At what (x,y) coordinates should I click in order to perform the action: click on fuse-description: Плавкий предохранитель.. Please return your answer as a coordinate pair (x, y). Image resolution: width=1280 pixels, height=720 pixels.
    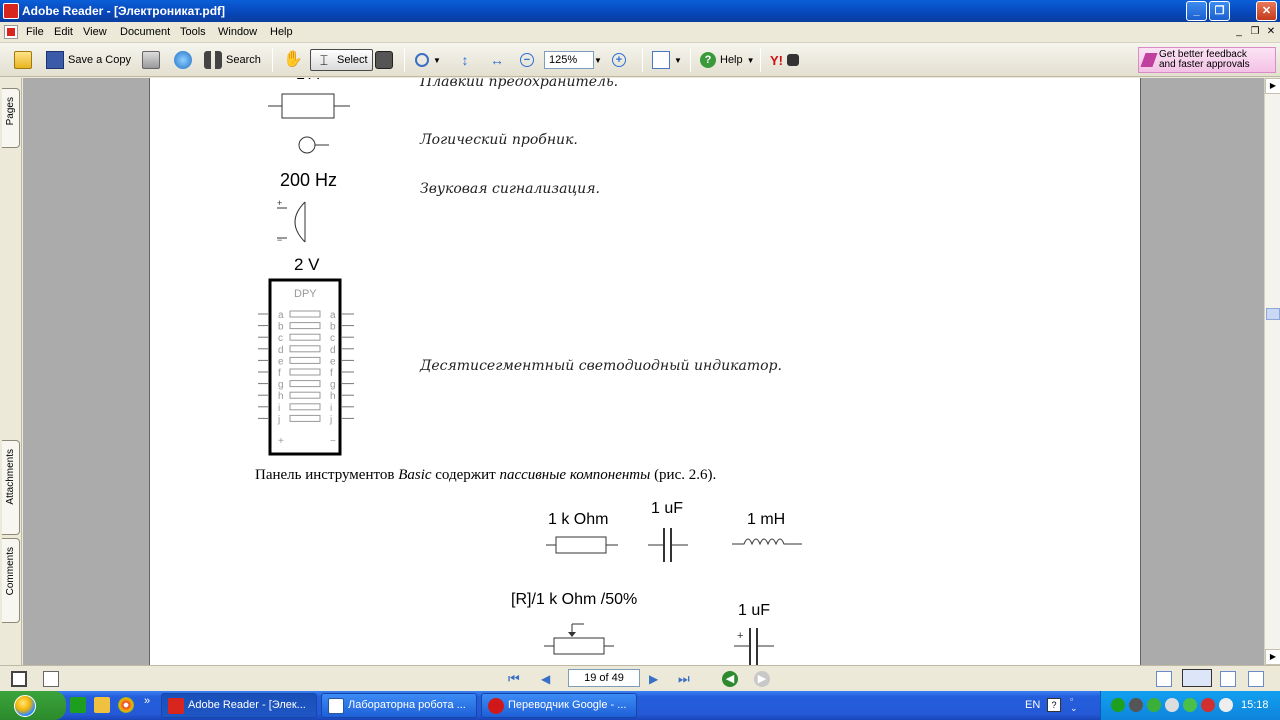
    Looking at the image, I should click on (519, 84).